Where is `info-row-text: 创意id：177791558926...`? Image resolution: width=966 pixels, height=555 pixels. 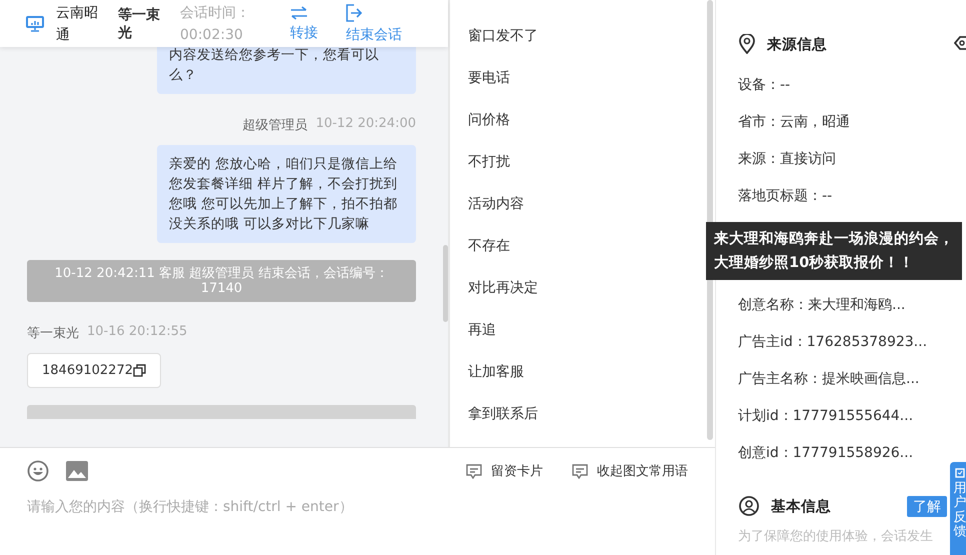 info-row-text: 创意id：177791558926... is located at coordinates (826, 453).